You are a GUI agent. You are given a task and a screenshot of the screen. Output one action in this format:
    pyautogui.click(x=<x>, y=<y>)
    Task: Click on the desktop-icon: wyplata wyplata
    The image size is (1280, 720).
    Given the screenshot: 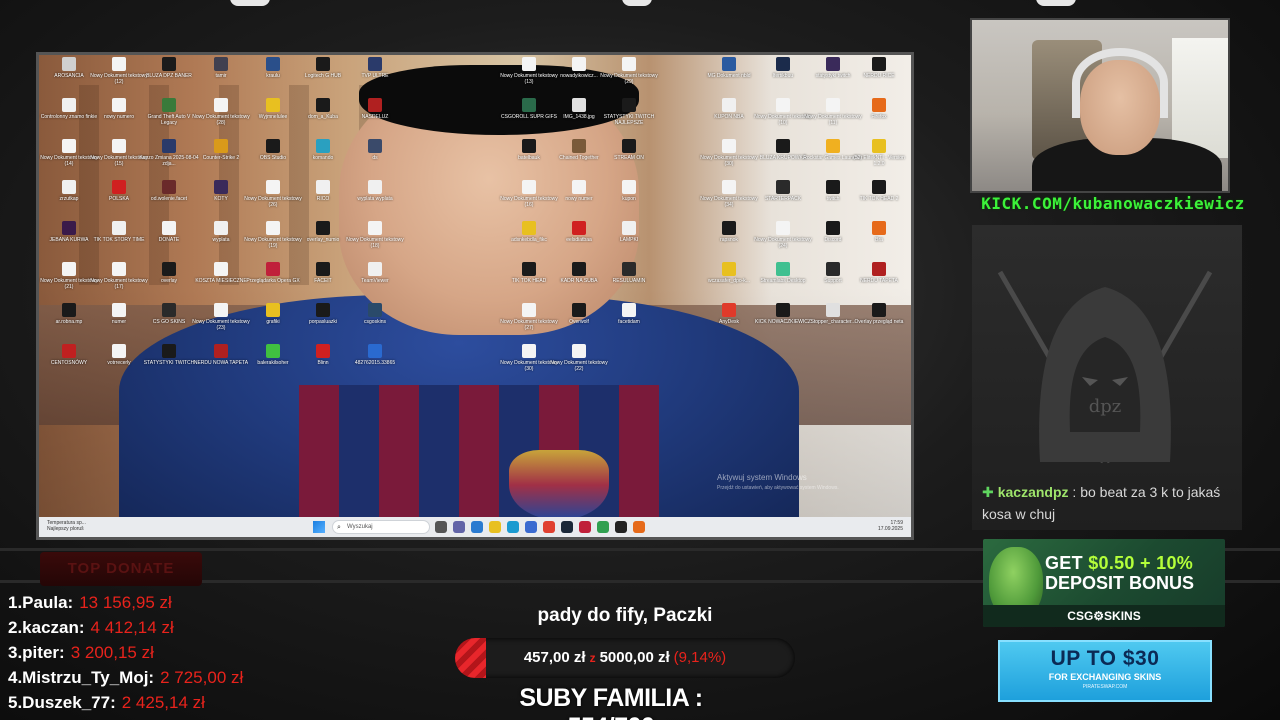 What is the action you would take?
    pyautogui.click(x=375, y=191)
    